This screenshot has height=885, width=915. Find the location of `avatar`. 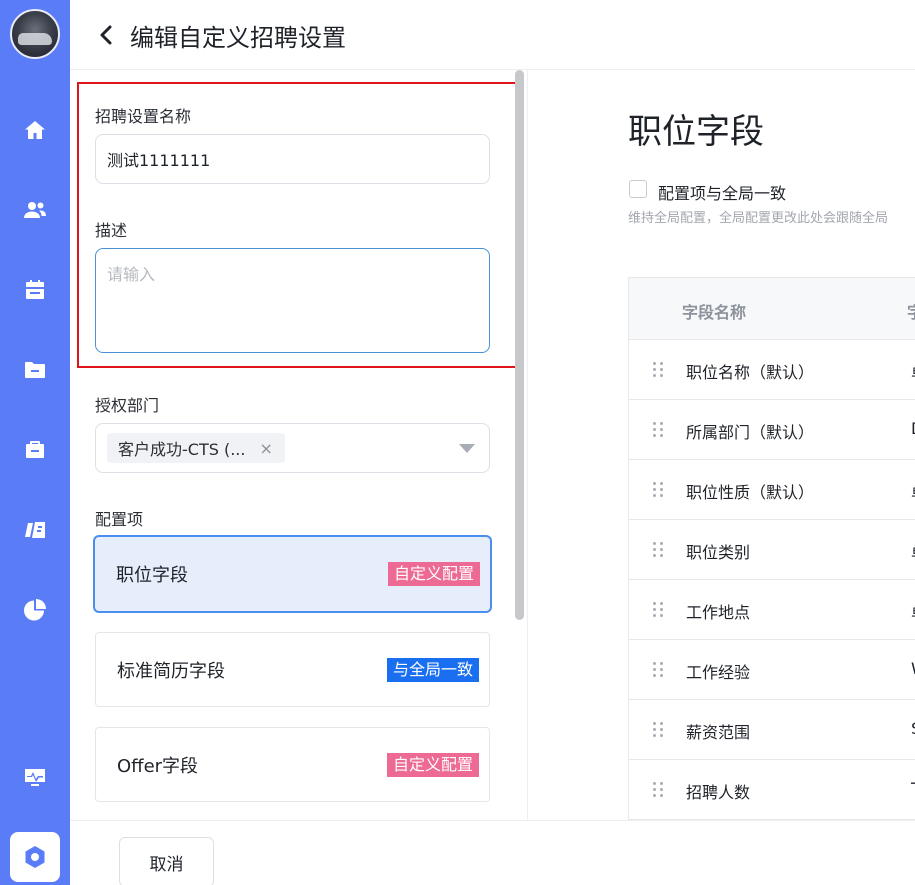

avatar is located at coordinates (35, 34).